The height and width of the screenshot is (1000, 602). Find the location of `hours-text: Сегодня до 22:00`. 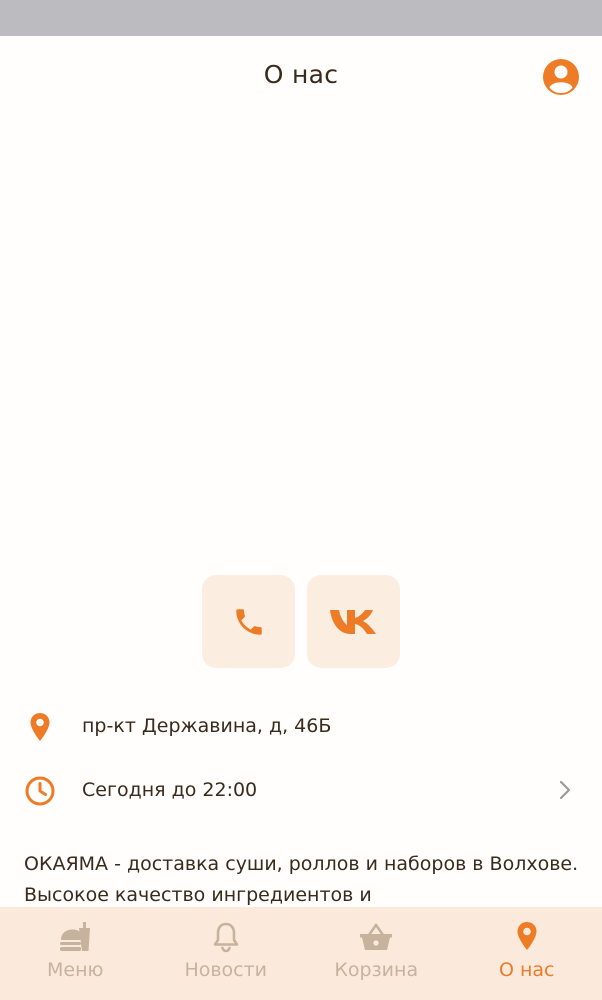

hours-text: Сегодня до 22:00 is located at coordinates (170, 790).